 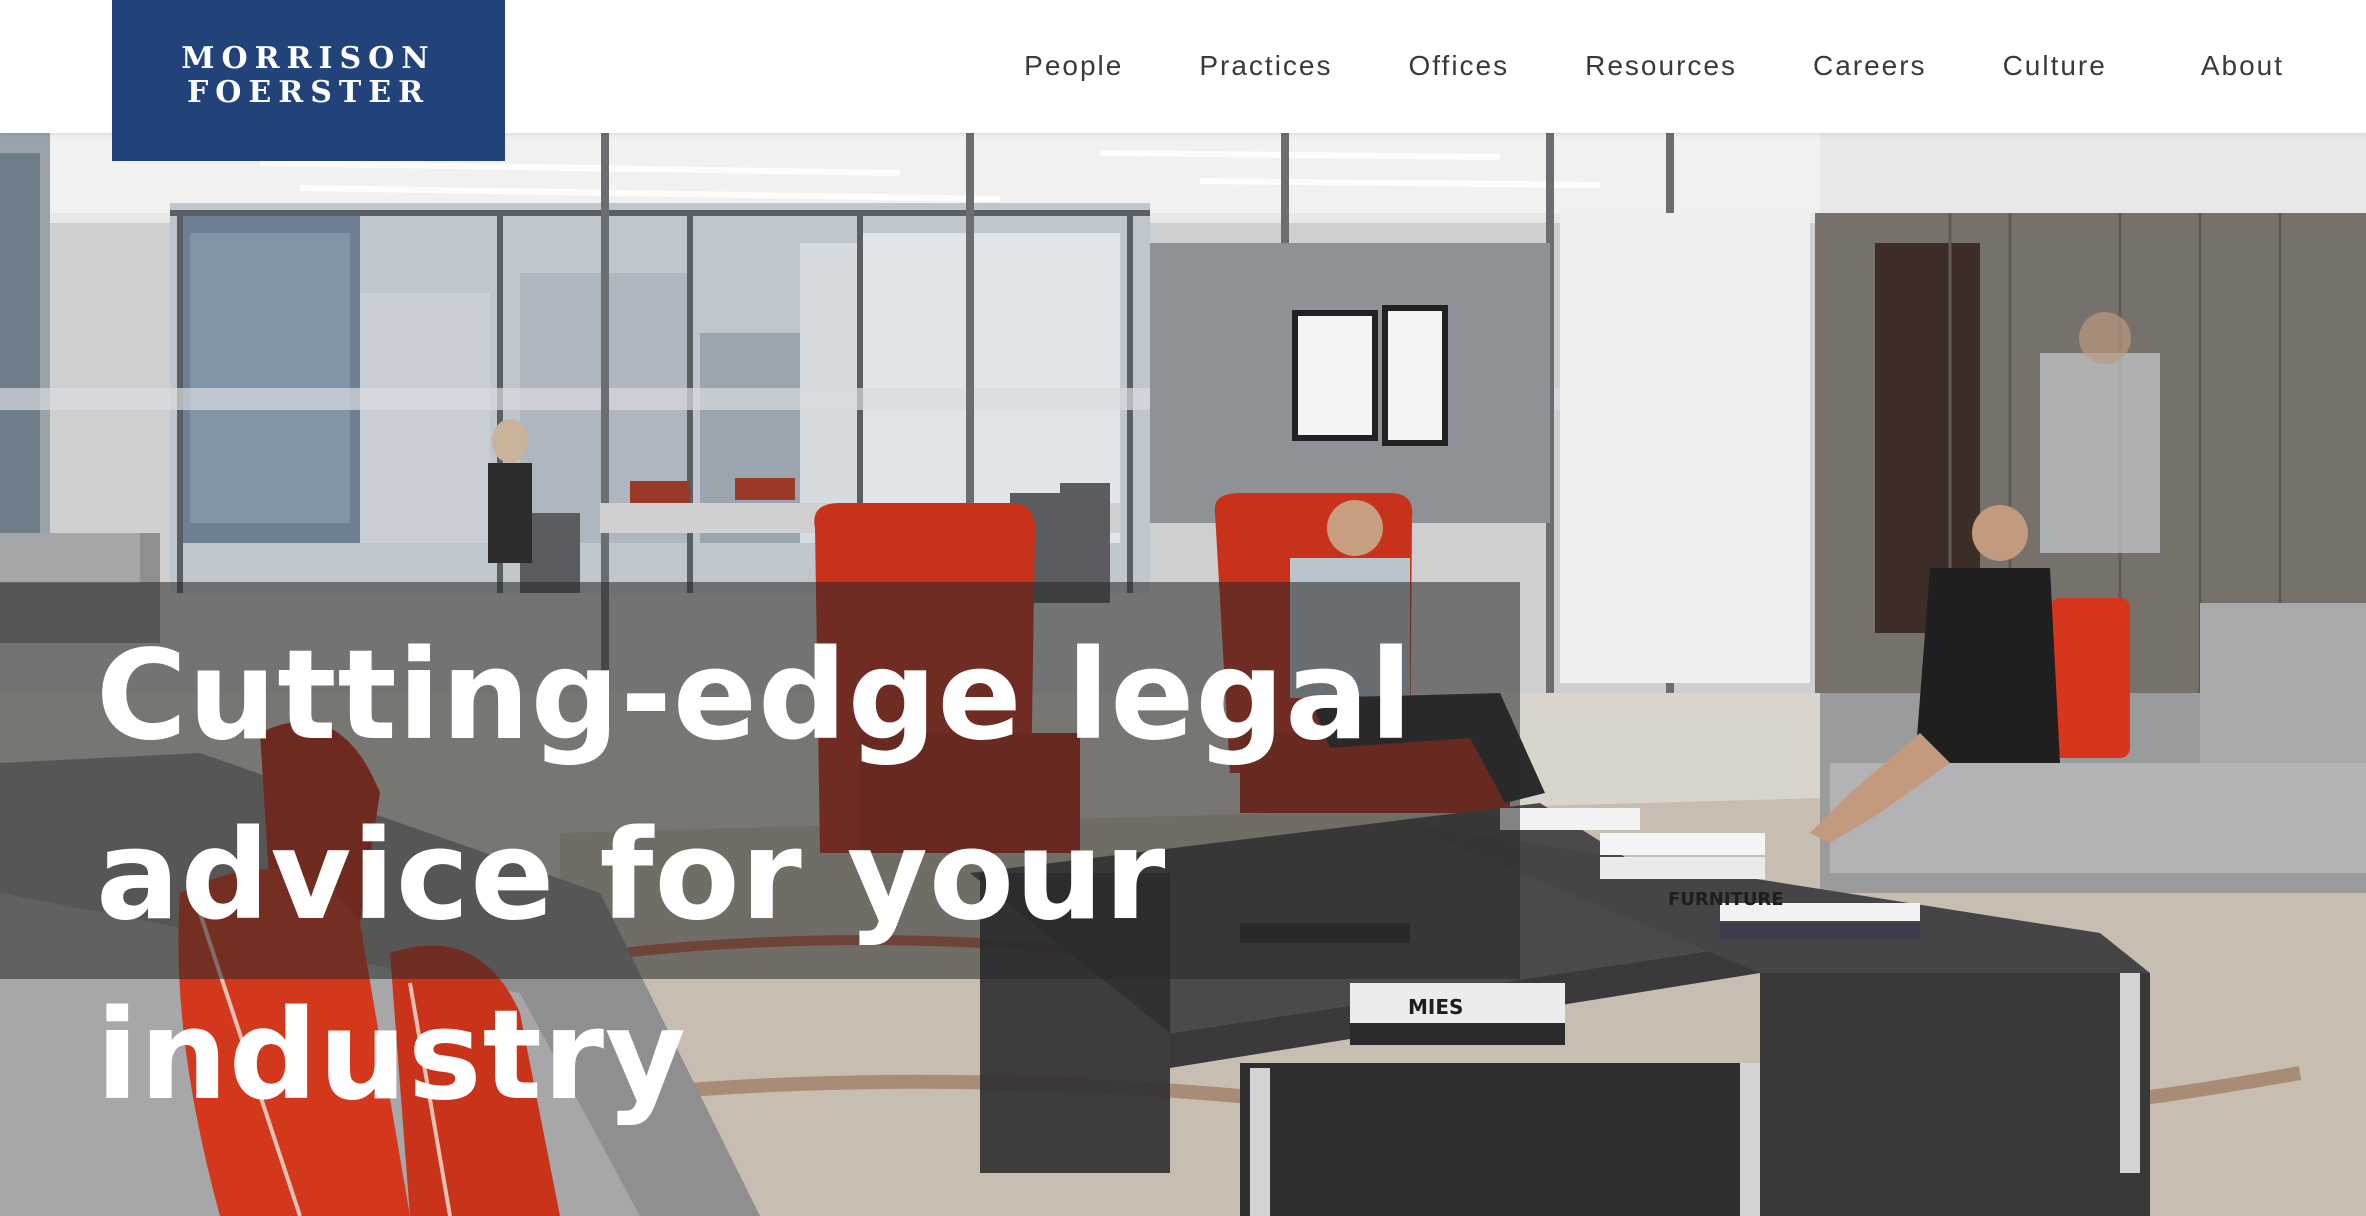 I want to click on hero-headline-line2: advice for your industry, so click(x=631, y=966).